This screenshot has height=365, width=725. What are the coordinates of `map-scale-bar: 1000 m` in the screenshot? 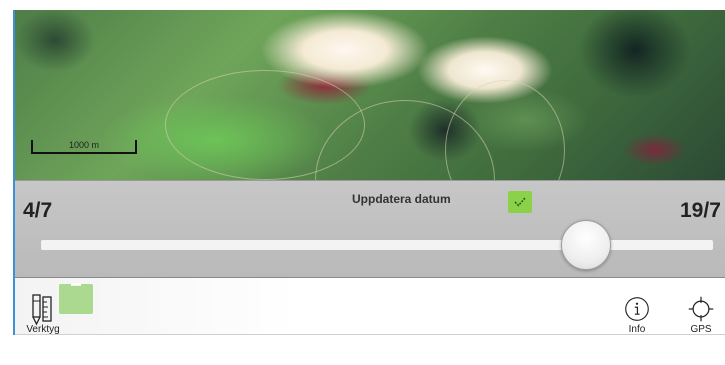 It's located at (84, 147).